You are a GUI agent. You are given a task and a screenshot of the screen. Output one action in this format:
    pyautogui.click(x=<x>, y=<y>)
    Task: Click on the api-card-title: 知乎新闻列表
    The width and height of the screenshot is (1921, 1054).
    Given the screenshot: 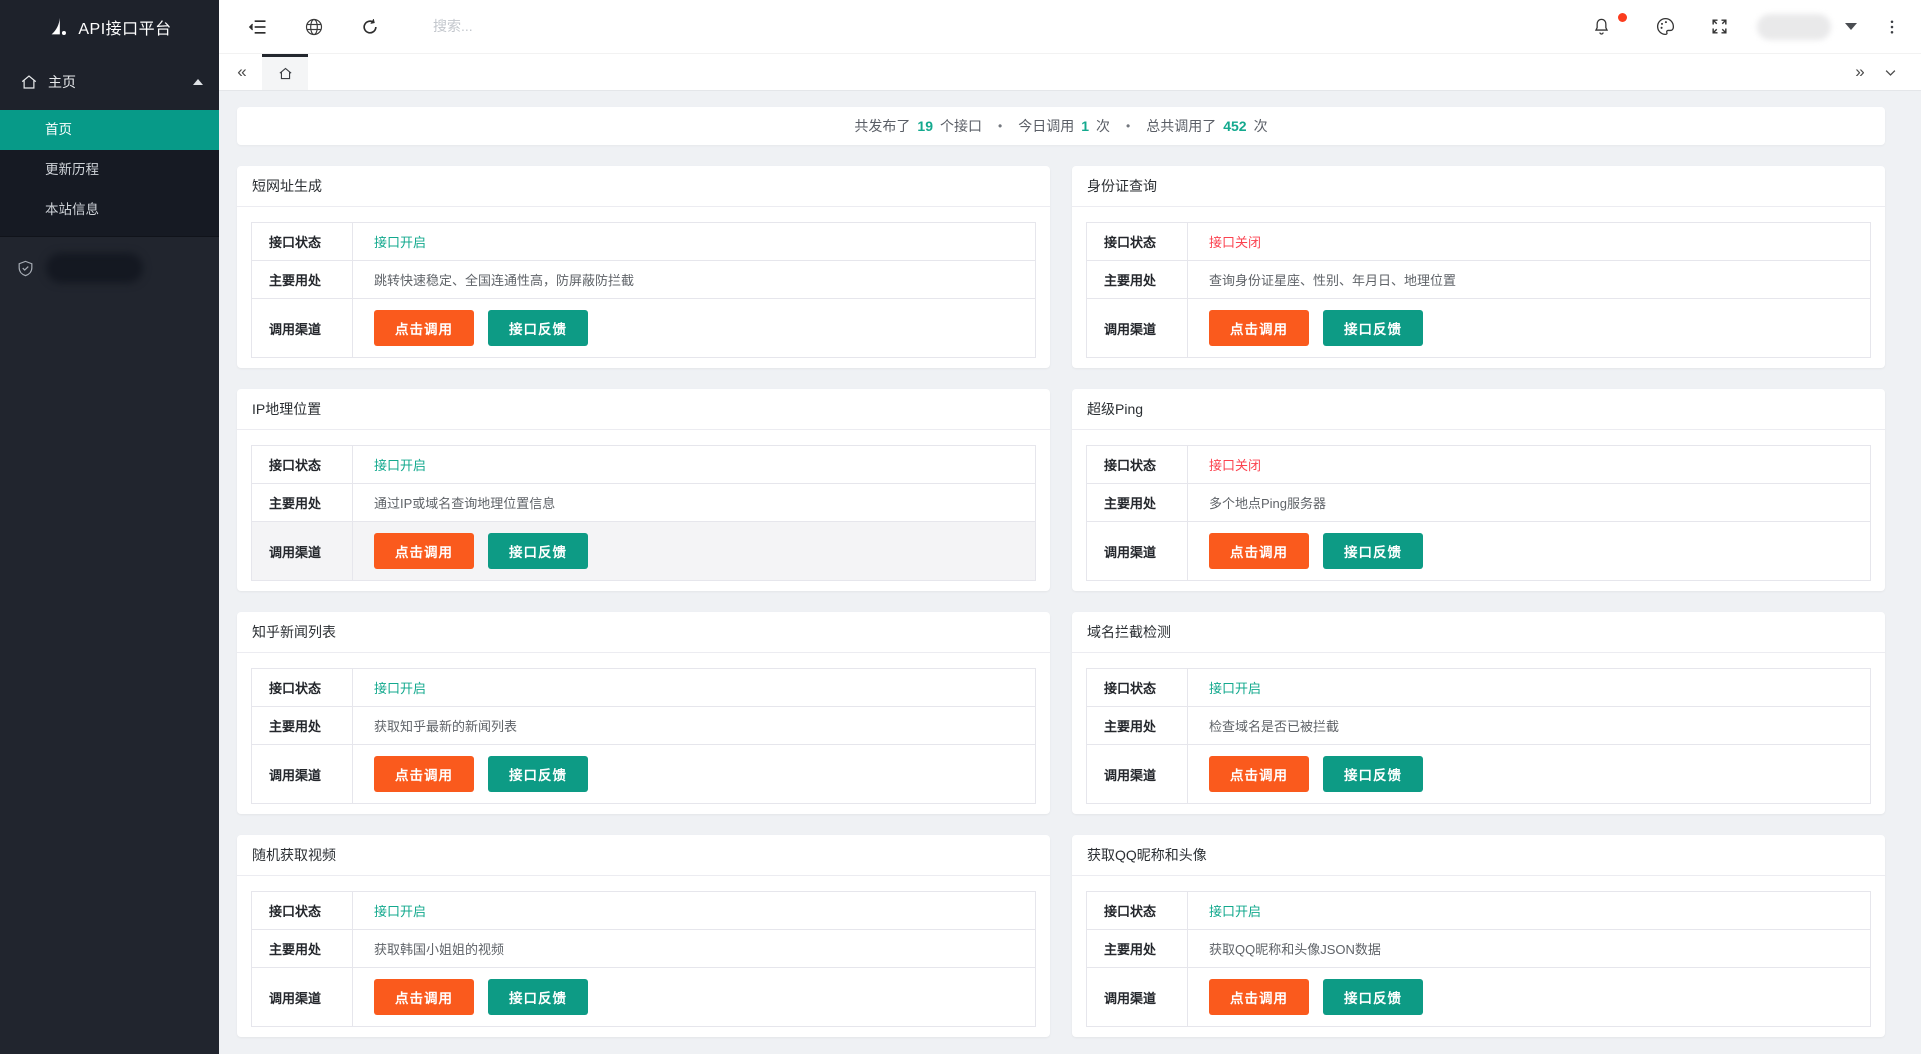 What is the action you would take?
    pyautogui.click(x=643, y=632)
    